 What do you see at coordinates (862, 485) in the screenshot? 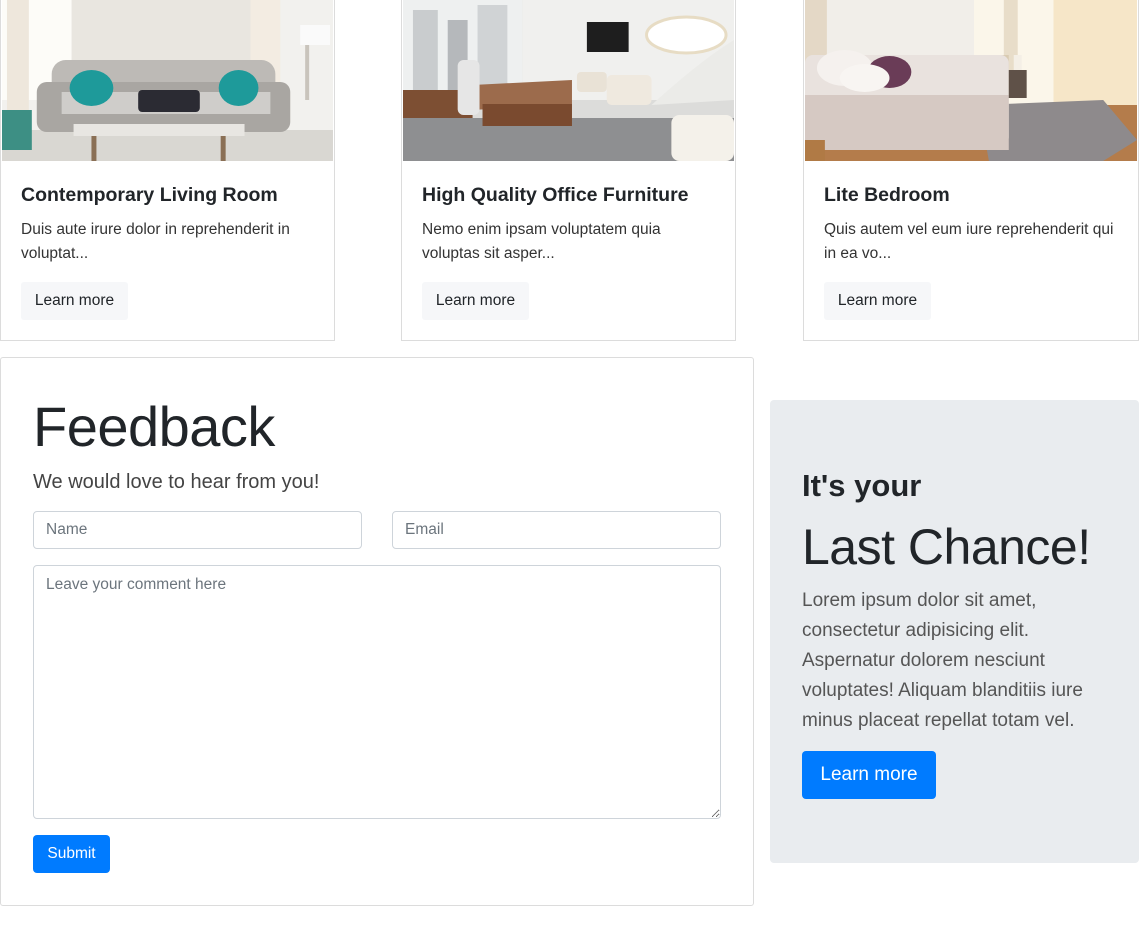
I see `promo-kicker: It's your` at bounding box center [862, 485].